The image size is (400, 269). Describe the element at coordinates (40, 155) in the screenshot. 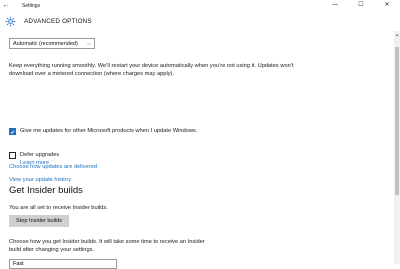

I see `defer-upgrades-label: Defer upgrades` at that location.